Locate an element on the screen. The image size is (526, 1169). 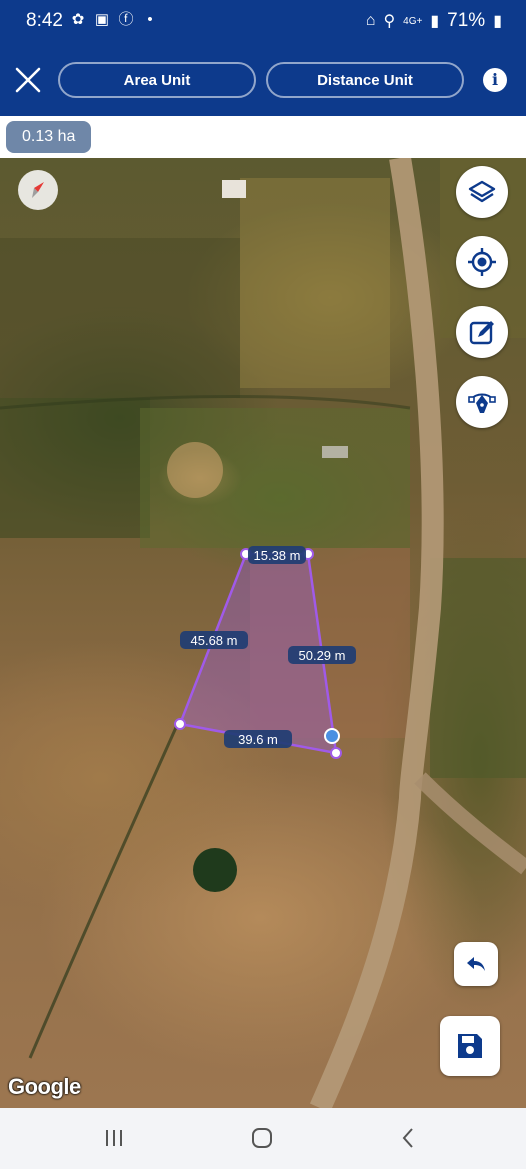
system-icons: ⌂ ⚲ 4G+ ▮ 71% ▮ is located at coordinates (434, 21).